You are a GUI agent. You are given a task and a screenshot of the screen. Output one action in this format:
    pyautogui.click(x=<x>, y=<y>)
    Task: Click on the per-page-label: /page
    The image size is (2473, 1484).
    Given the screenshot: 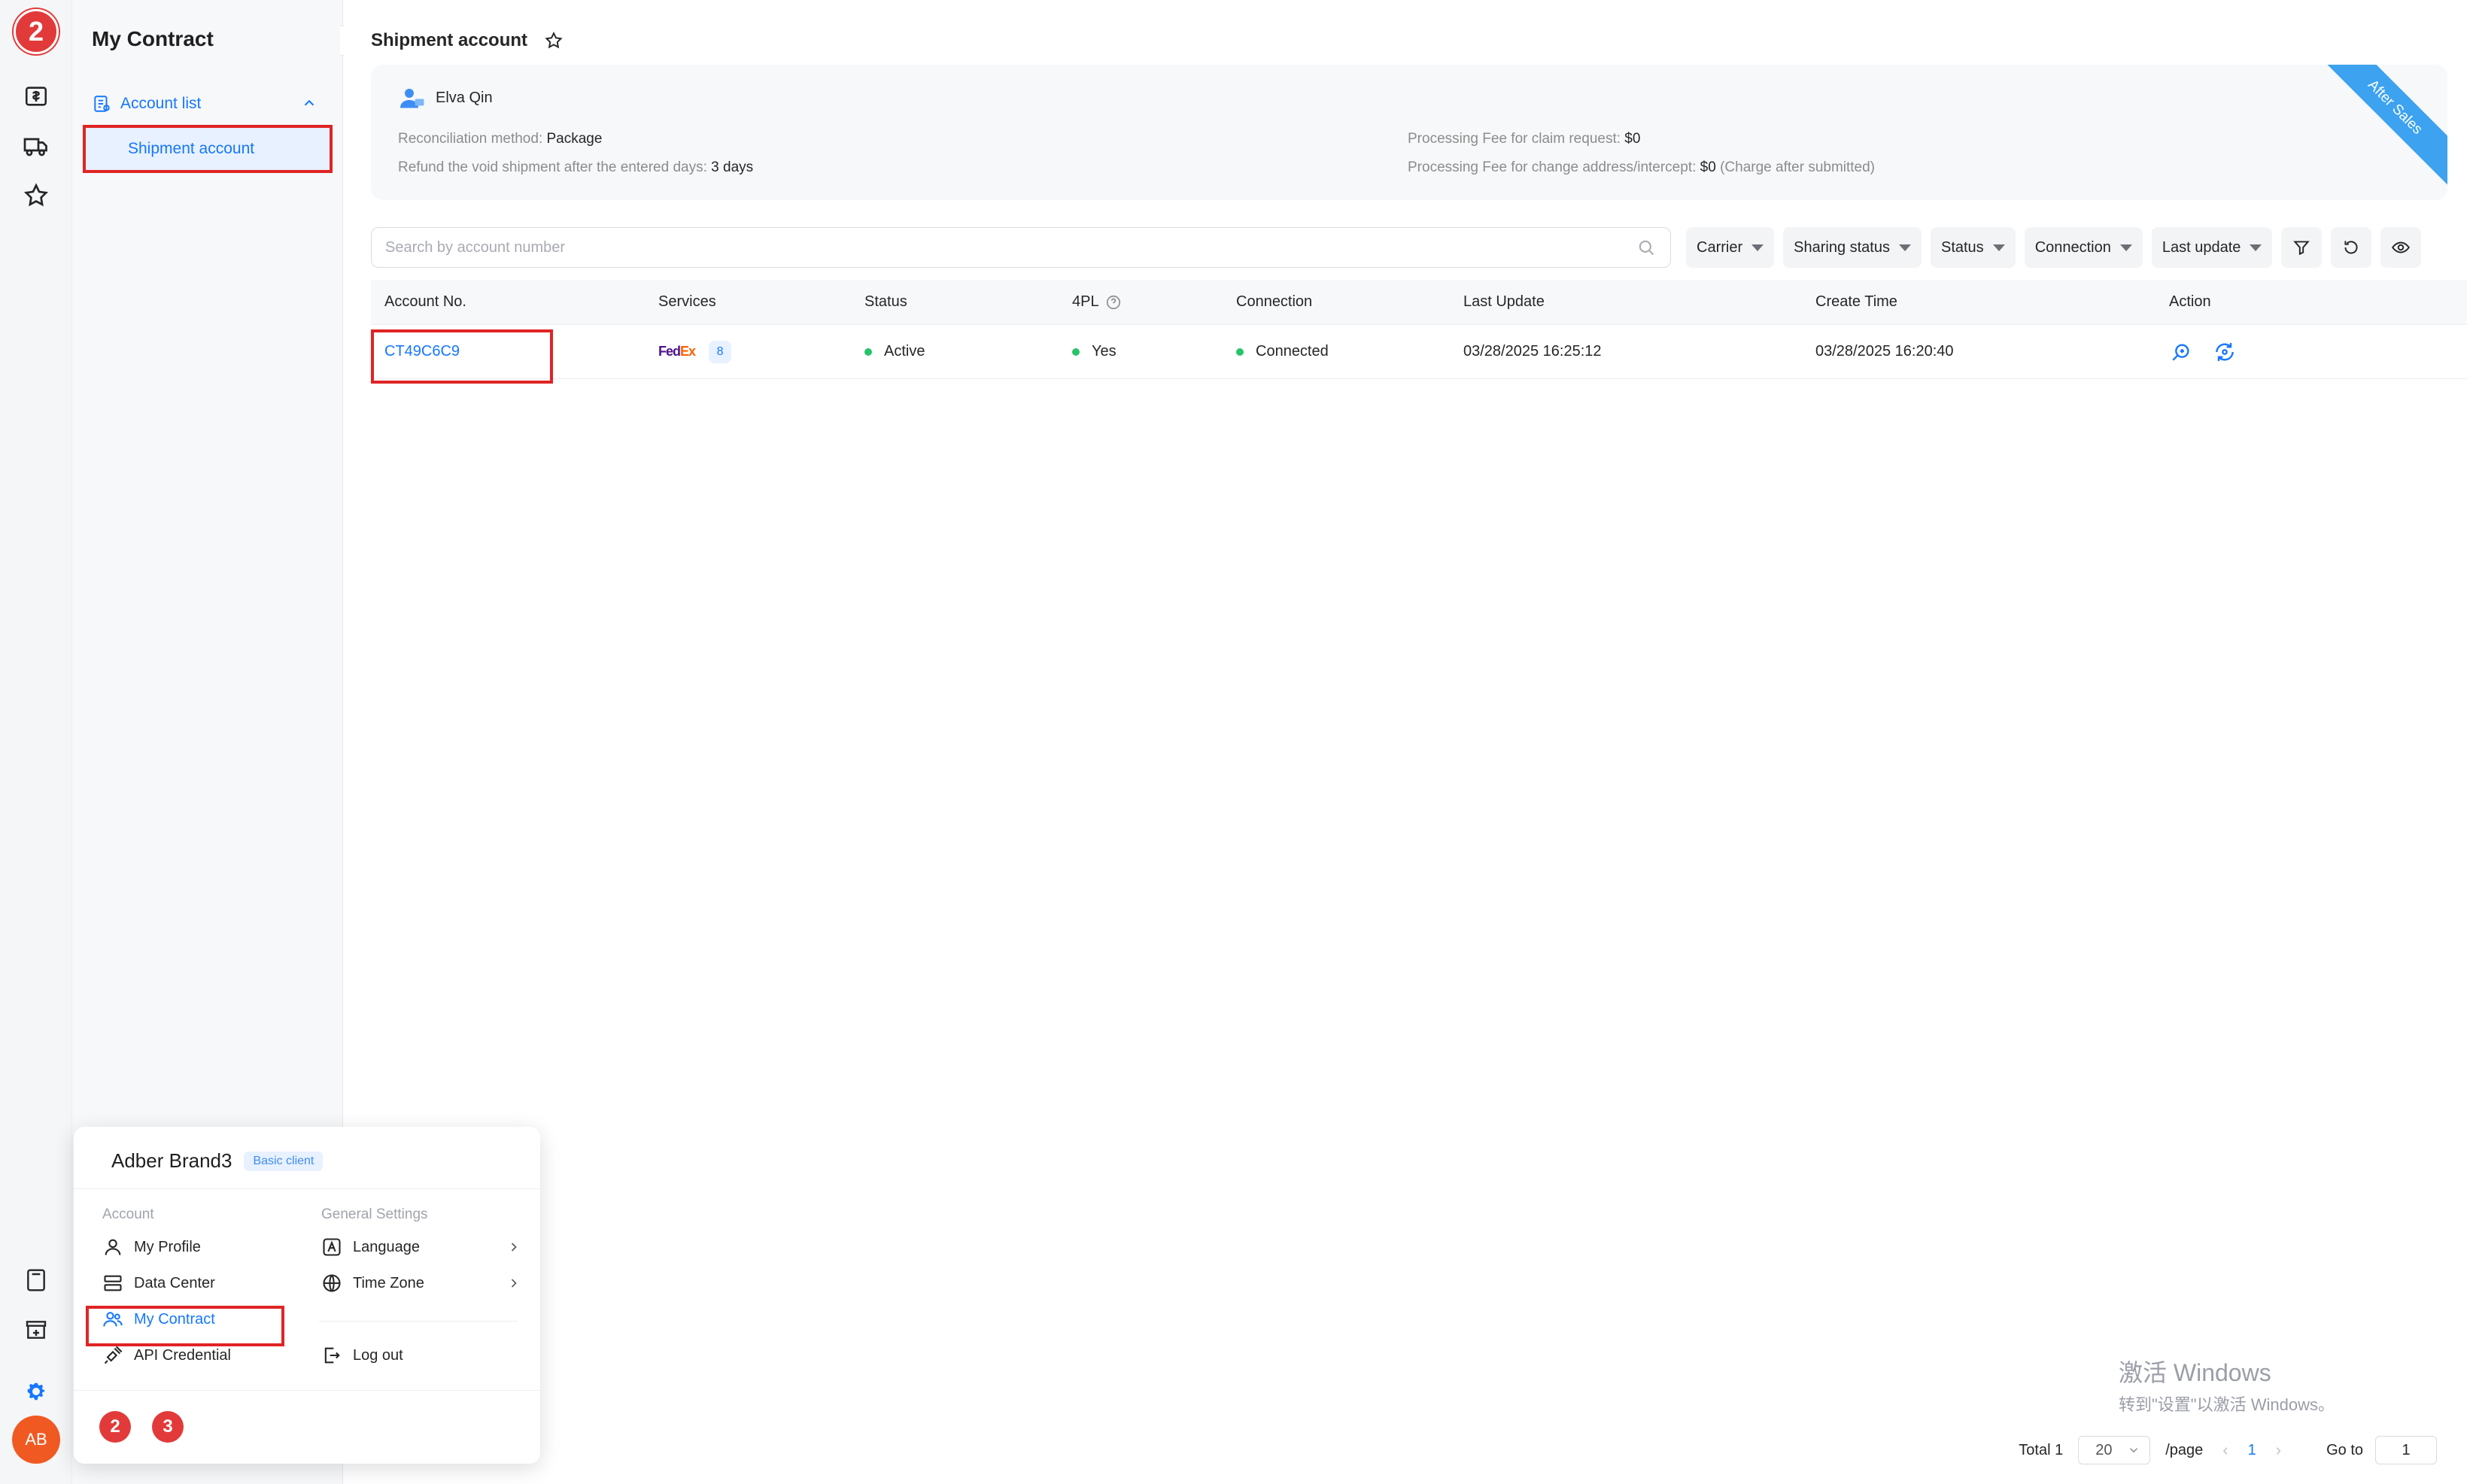 What is the action you would take?
    pyautogui.click(x=2185, y=1449)
    